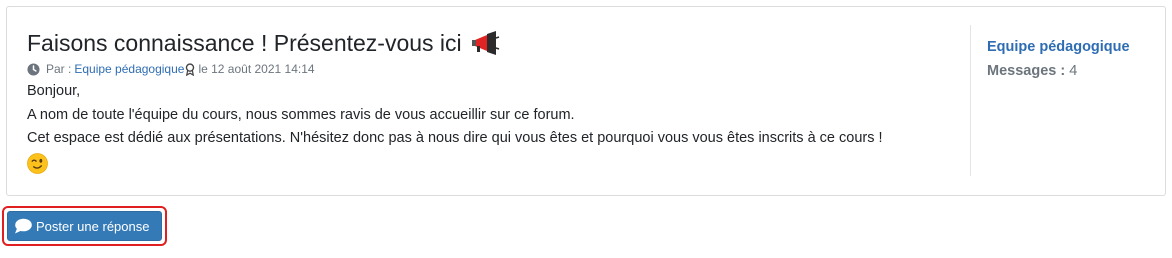 This screenshot has height=258, width=1172. Describe the element at coordinates (54, 91) in the screenshot. I see `post-paragraph: Bonjour,` at that location.